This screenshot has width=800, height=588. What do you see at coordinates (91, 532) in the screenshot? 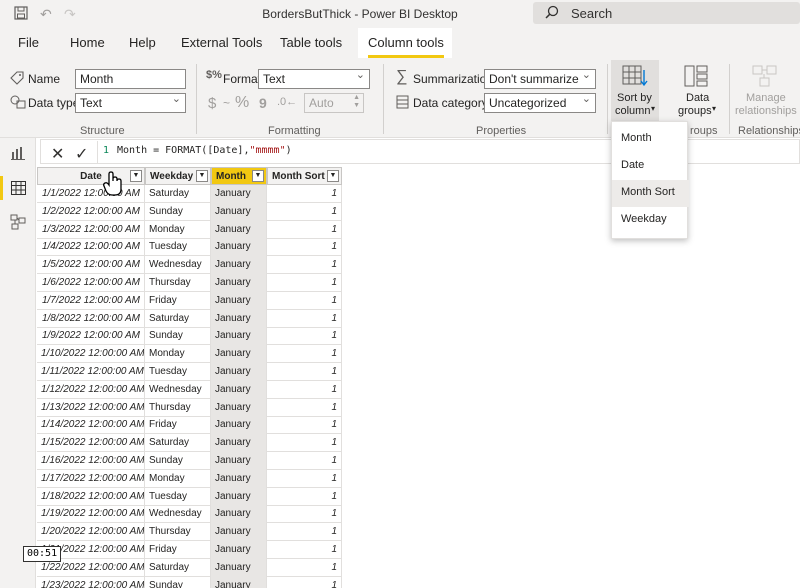
I see `table-cell-date: 1/20/2022 12:00:00 AM` at bounding box center [91, 532].